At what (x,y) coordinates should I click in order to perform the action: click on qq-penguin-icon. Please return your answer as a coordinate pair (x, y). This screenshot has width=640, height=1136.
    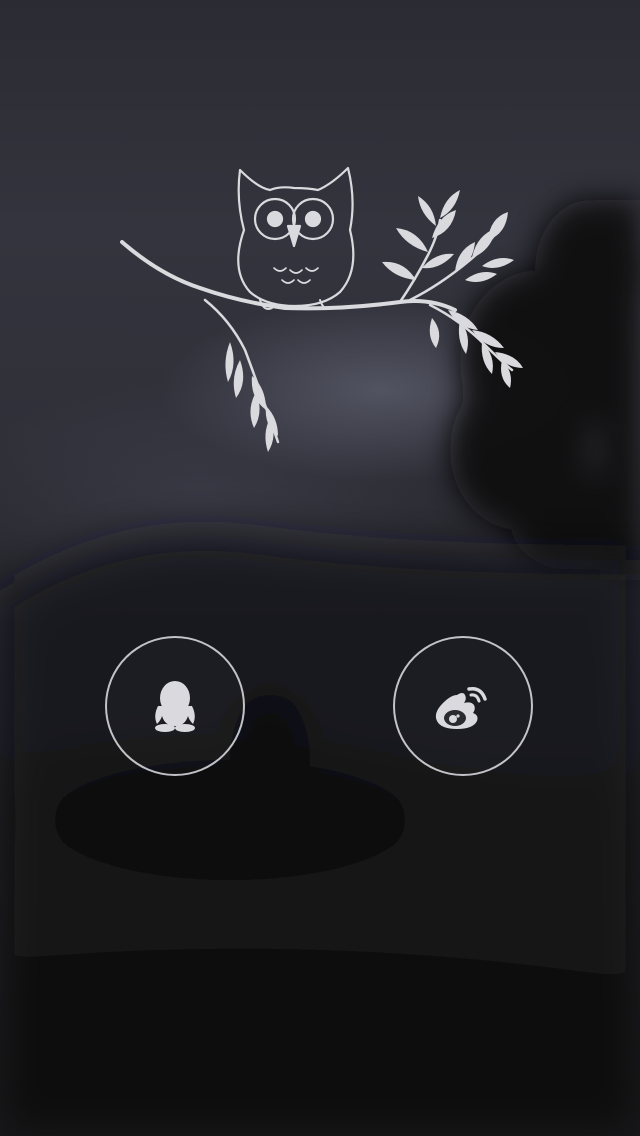
    Looking at the image, I should click on (175, 706).